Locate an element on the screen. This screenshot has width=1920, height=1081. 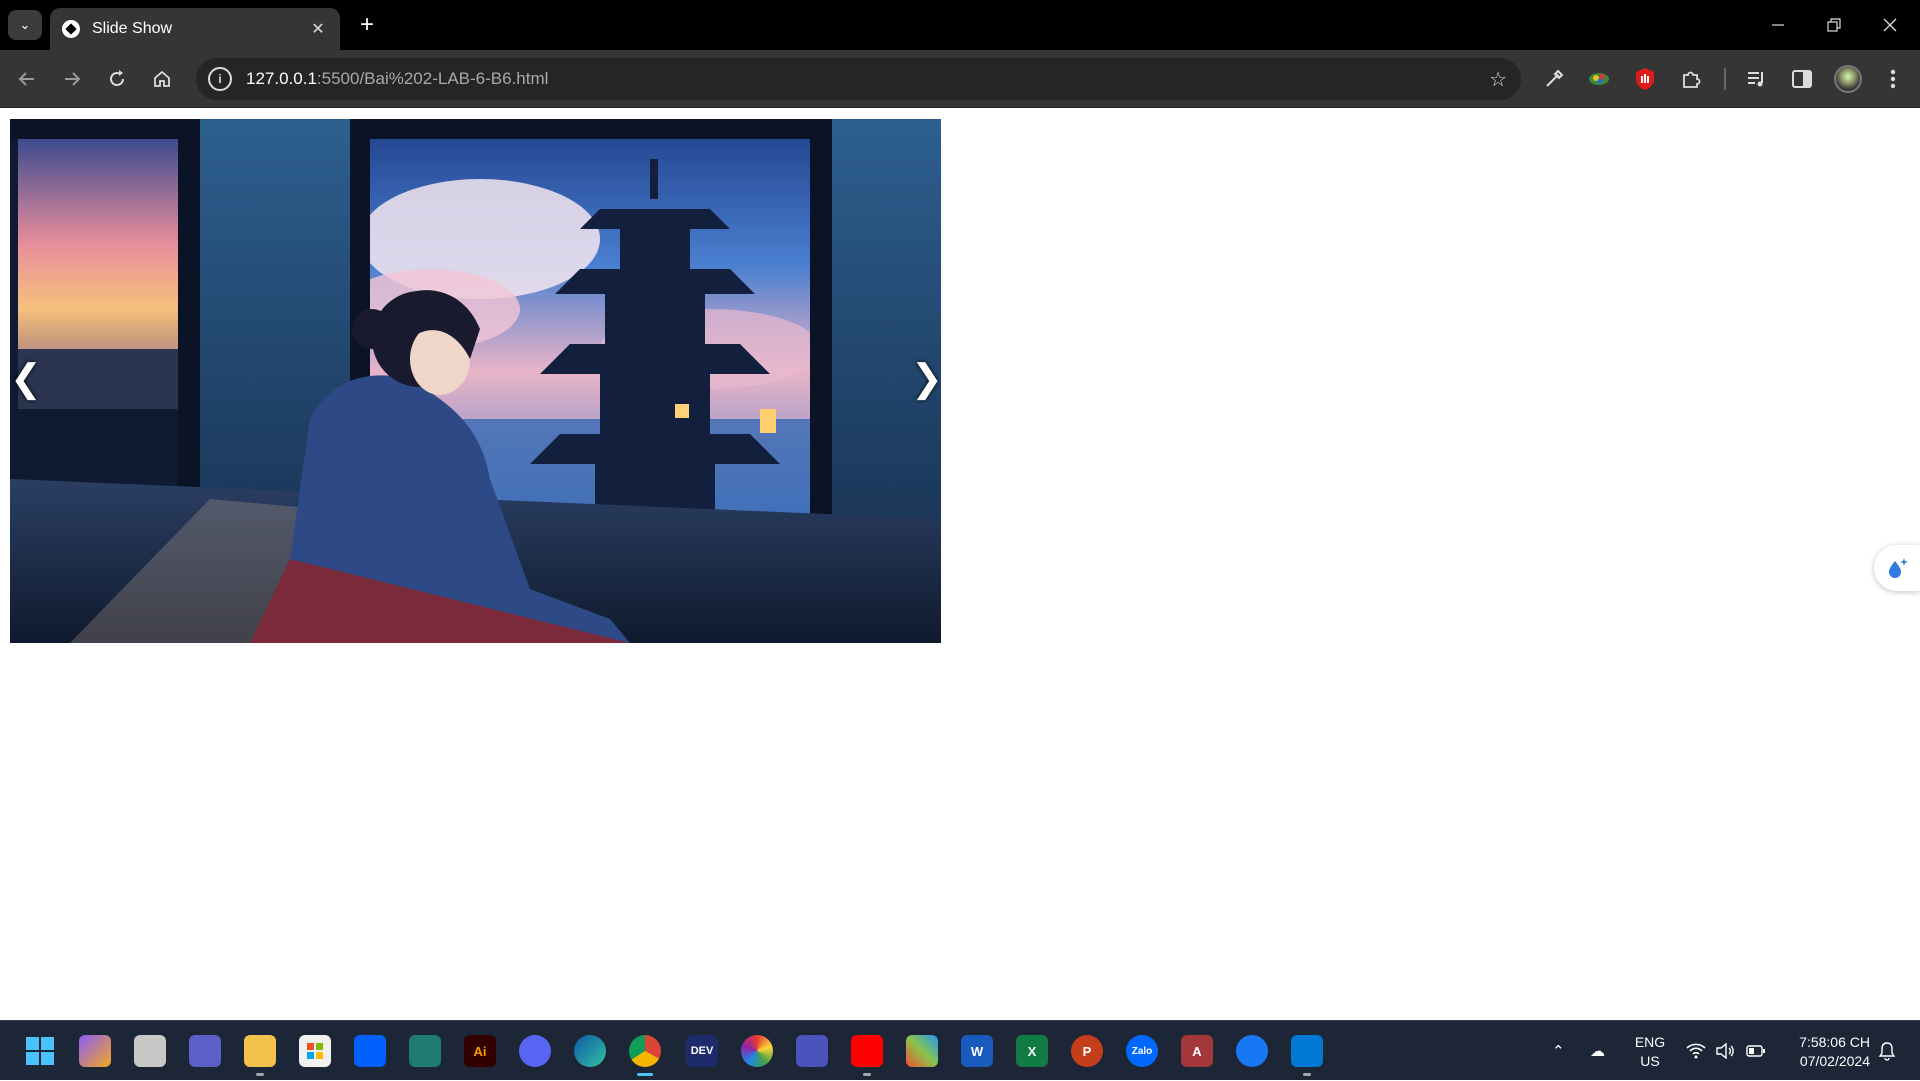
vs-code-insiders-icon is located at coordinates (425, 1051).